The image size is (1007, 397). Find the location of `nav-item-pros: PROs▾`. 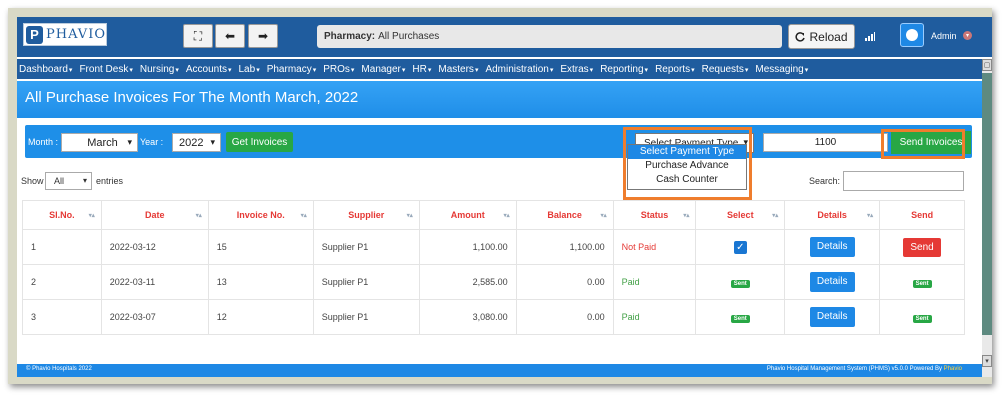

nav-item-pros: PROs▾ is located at coordinates (338, 69).